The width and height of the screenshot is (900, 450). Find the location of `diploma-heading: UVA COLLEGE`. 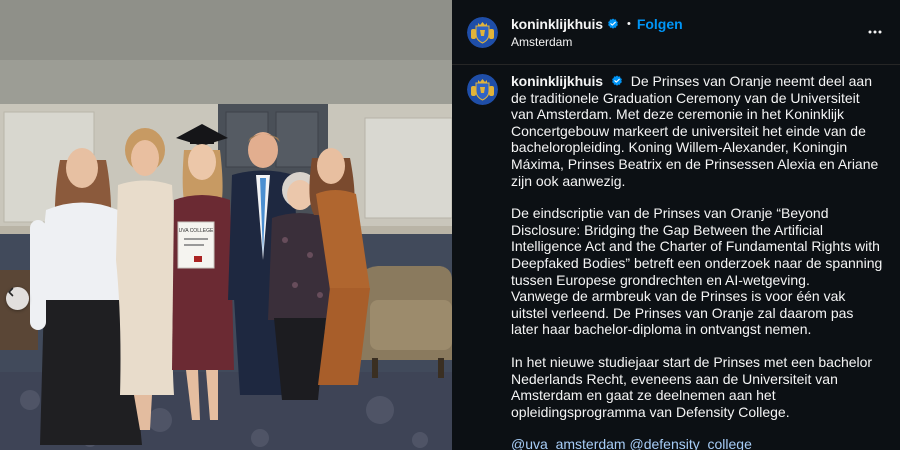

diploma-heading: UVA COLLEGE is located at coordinates (196, 231).